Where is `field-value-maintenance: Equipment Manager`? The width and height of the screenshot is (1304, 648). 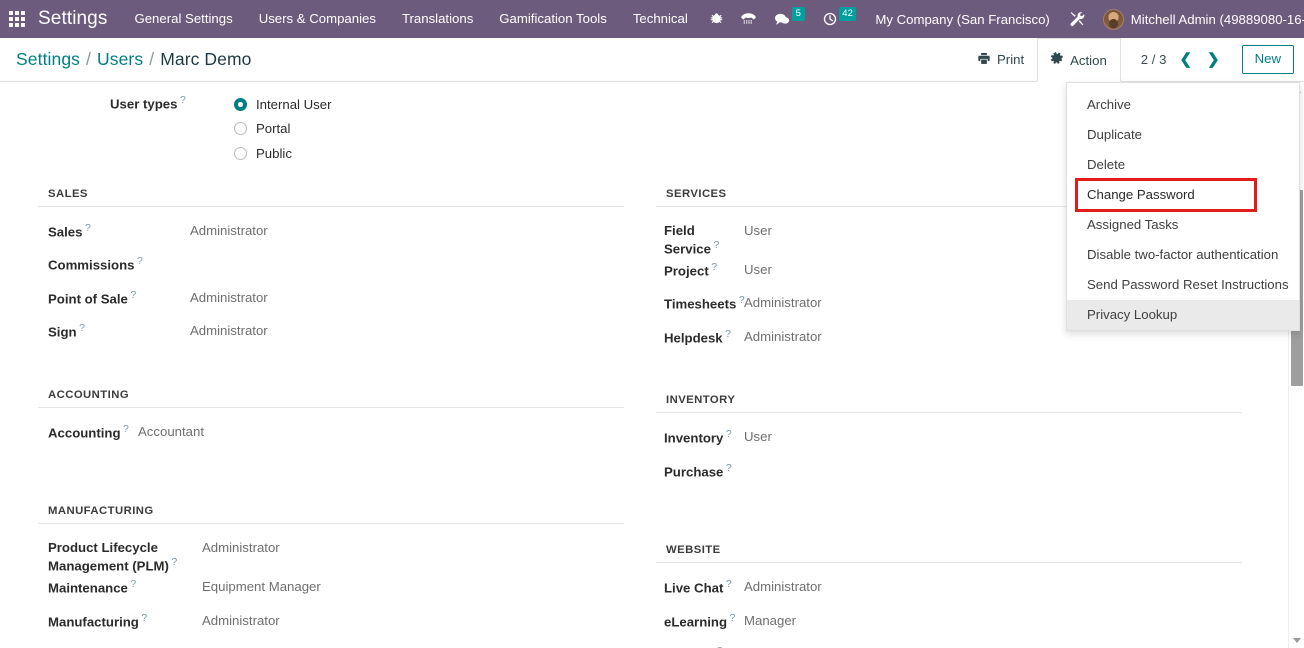
field-value-maintenance: Equipment Manager is located at coordinates (413, 585).